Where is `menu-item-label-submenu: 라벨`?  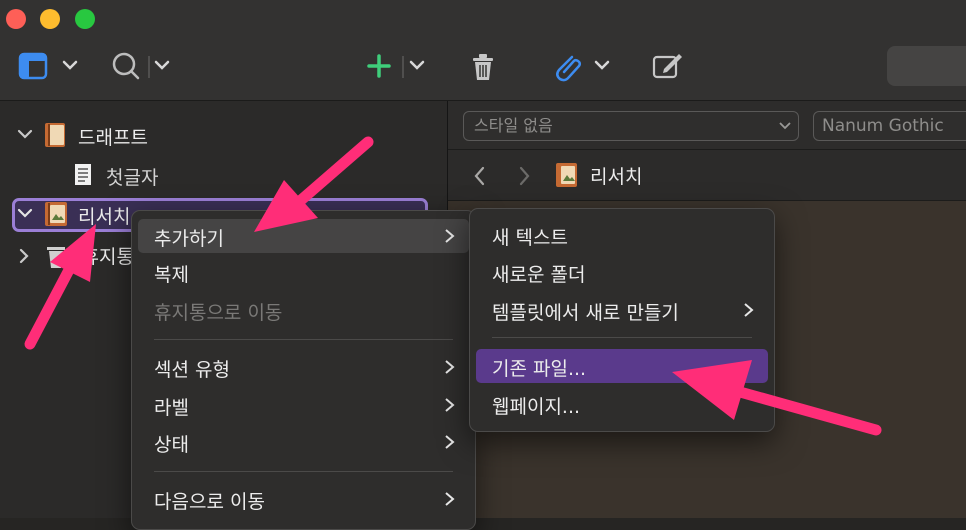 menu-item-label-submenu: 라벨 is located at coordinates (303, 405).